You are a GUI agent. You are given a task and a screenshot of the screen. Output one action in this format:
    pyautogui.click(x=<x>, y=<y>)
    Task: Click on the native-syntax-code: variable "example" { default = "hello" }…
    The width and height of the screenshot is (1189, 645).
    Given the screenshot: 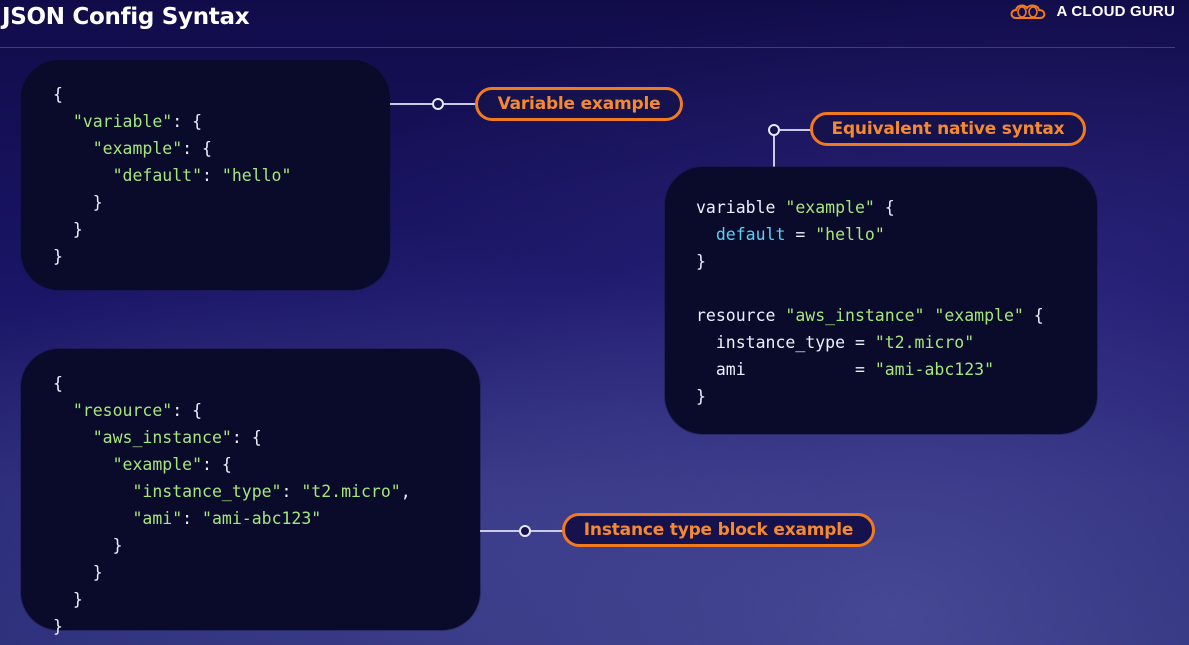 What is the action you would take?
    pyautogui.click(x=870, y=302)
    